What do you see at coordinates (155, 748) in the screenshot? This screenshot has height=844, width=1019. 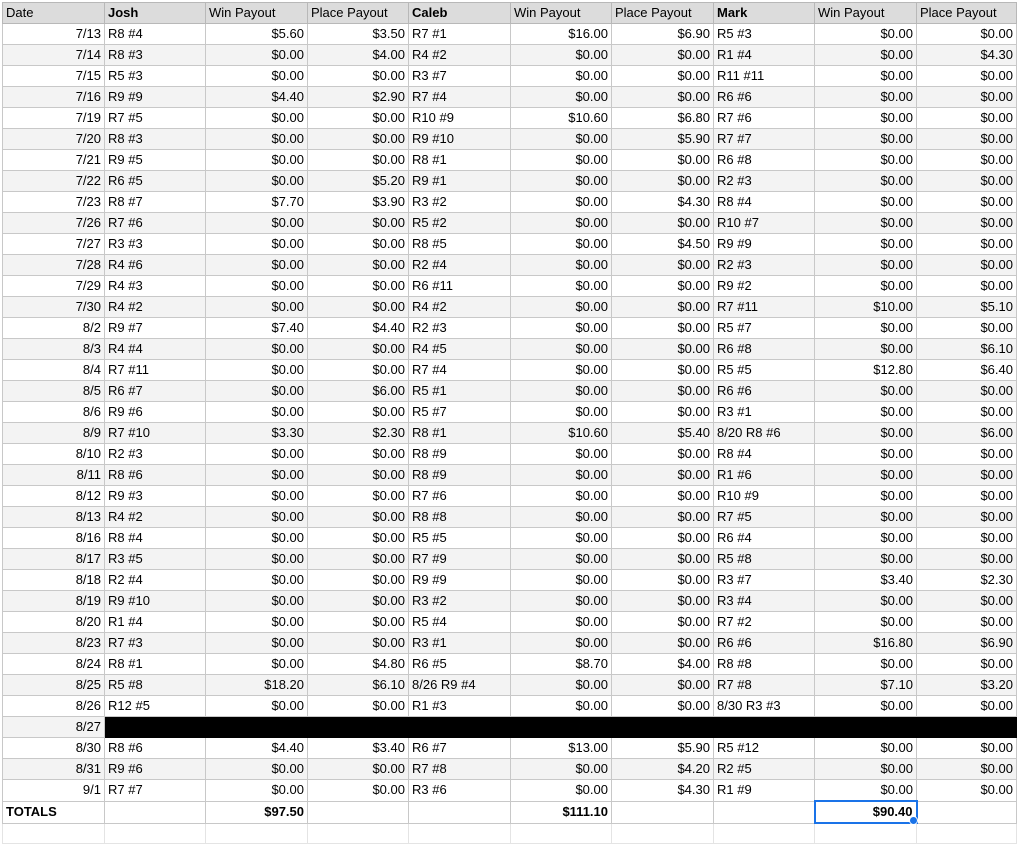 I see `table-cell: R8 #6` at bounding box center [155, 748].